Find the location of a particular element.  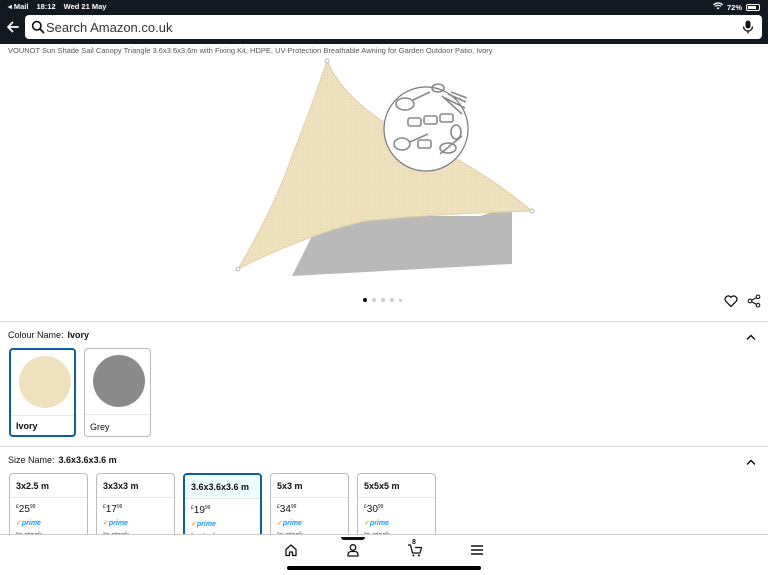

back-arrow-icon is located at coordinates (13, 27).